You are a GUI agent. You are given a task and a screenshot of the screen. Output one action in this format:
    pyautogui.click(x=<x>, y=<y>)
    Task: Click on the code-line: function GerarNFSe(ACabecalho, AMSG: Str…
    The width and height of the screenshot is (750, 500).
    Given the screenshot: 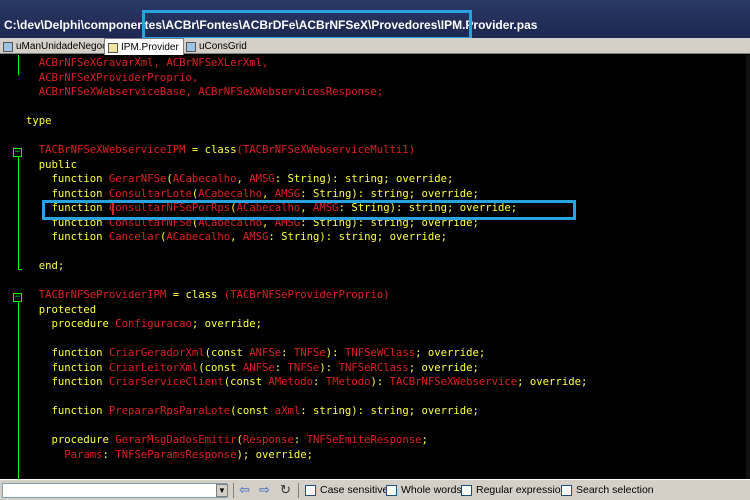 What is the action you would take?
    pyautogui.click(x=240, y=179)
    